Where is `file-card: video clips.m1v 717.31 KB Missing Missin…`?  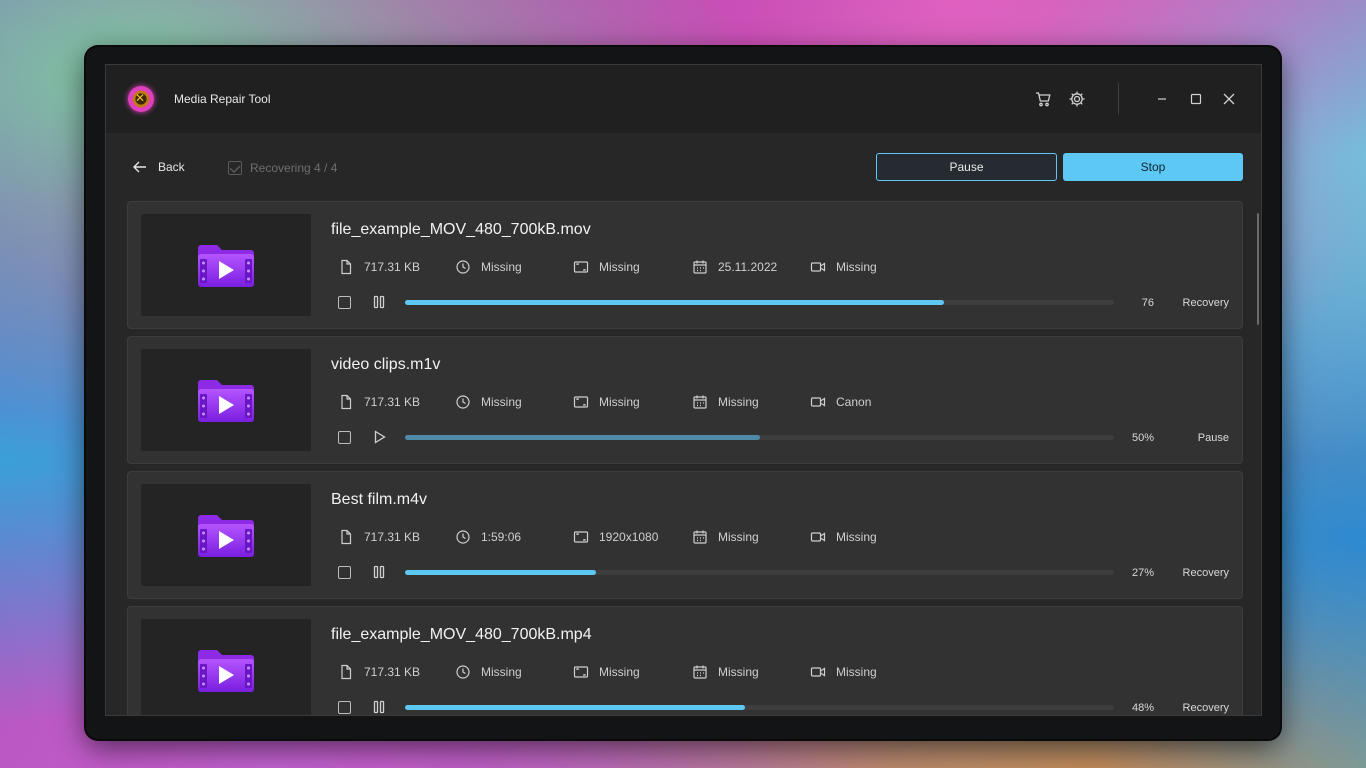 file-card: video clips.m1v 717.31 KB Missing Missin… is located at coordinates (685, 400).